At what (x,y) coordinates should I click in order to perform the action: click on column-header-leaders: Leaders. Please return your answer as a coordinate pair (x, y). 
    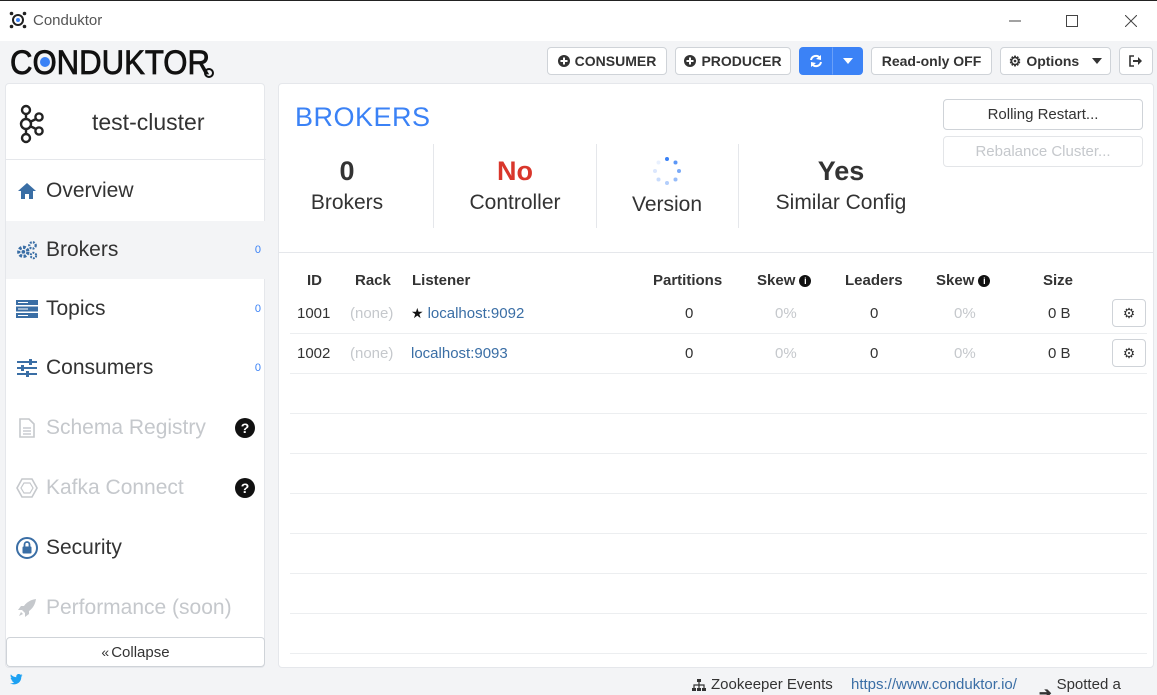
    Looking at the image, I should click on (874, 280).